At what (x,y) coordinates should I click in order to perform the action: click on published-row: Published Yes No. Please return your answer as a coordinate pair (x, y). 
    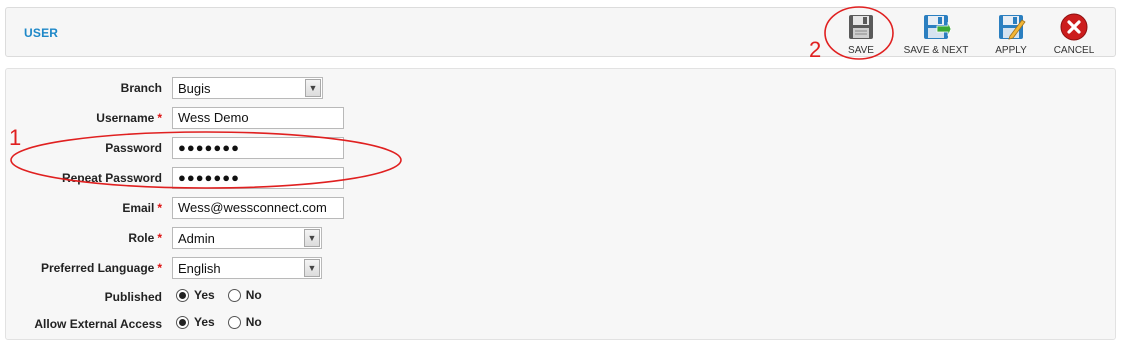
    Looking at the image, I should click on (306, 297).